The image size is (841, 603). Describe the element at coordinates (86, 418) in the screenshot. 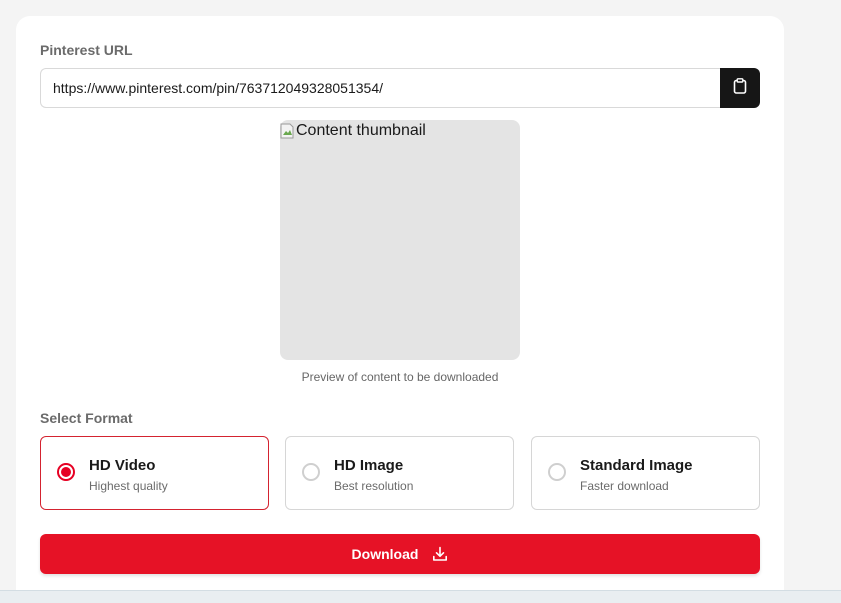

I see `format-label: Select Format` at that location.